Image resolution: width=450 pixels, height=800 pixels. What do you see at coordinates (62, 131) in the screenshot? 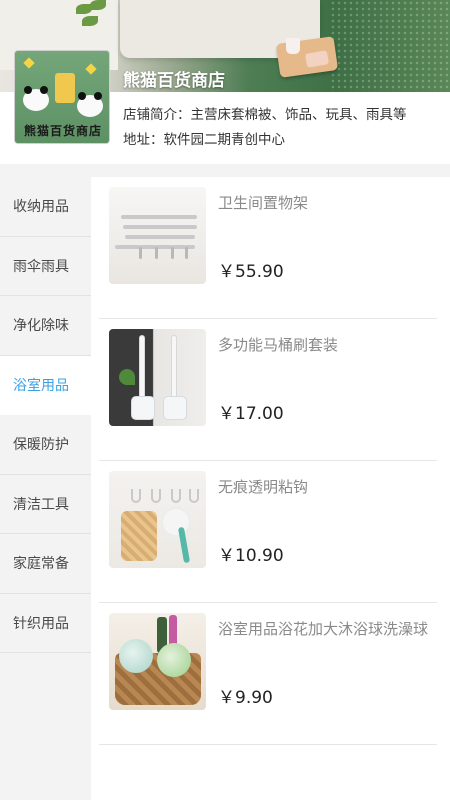
I see `logo-text: 熊猫百货商店` at bounding box center [62, 131].